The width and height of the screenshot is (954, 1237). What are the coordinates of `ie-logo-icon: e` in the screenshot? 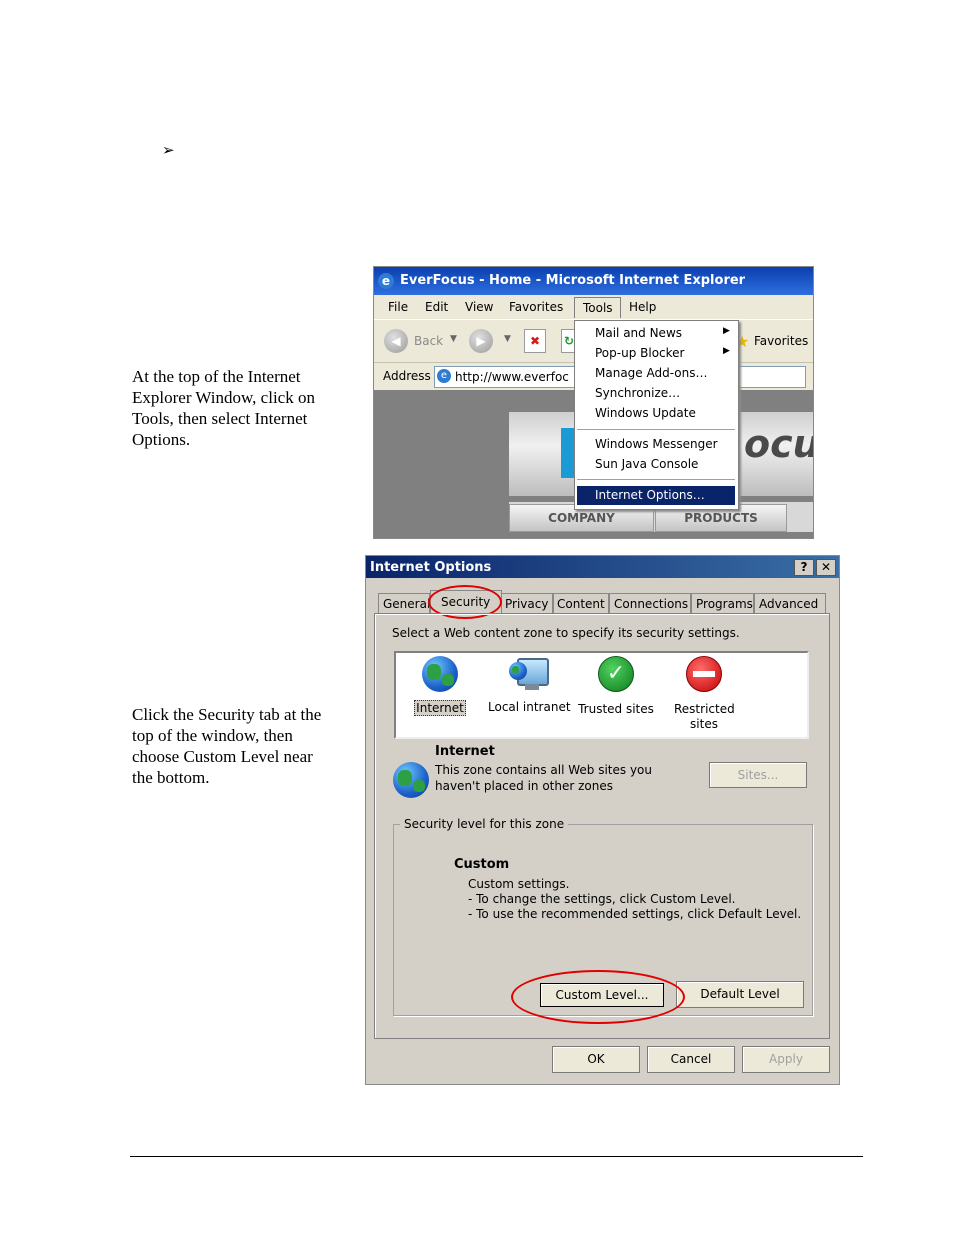 It's located at (386, 281).